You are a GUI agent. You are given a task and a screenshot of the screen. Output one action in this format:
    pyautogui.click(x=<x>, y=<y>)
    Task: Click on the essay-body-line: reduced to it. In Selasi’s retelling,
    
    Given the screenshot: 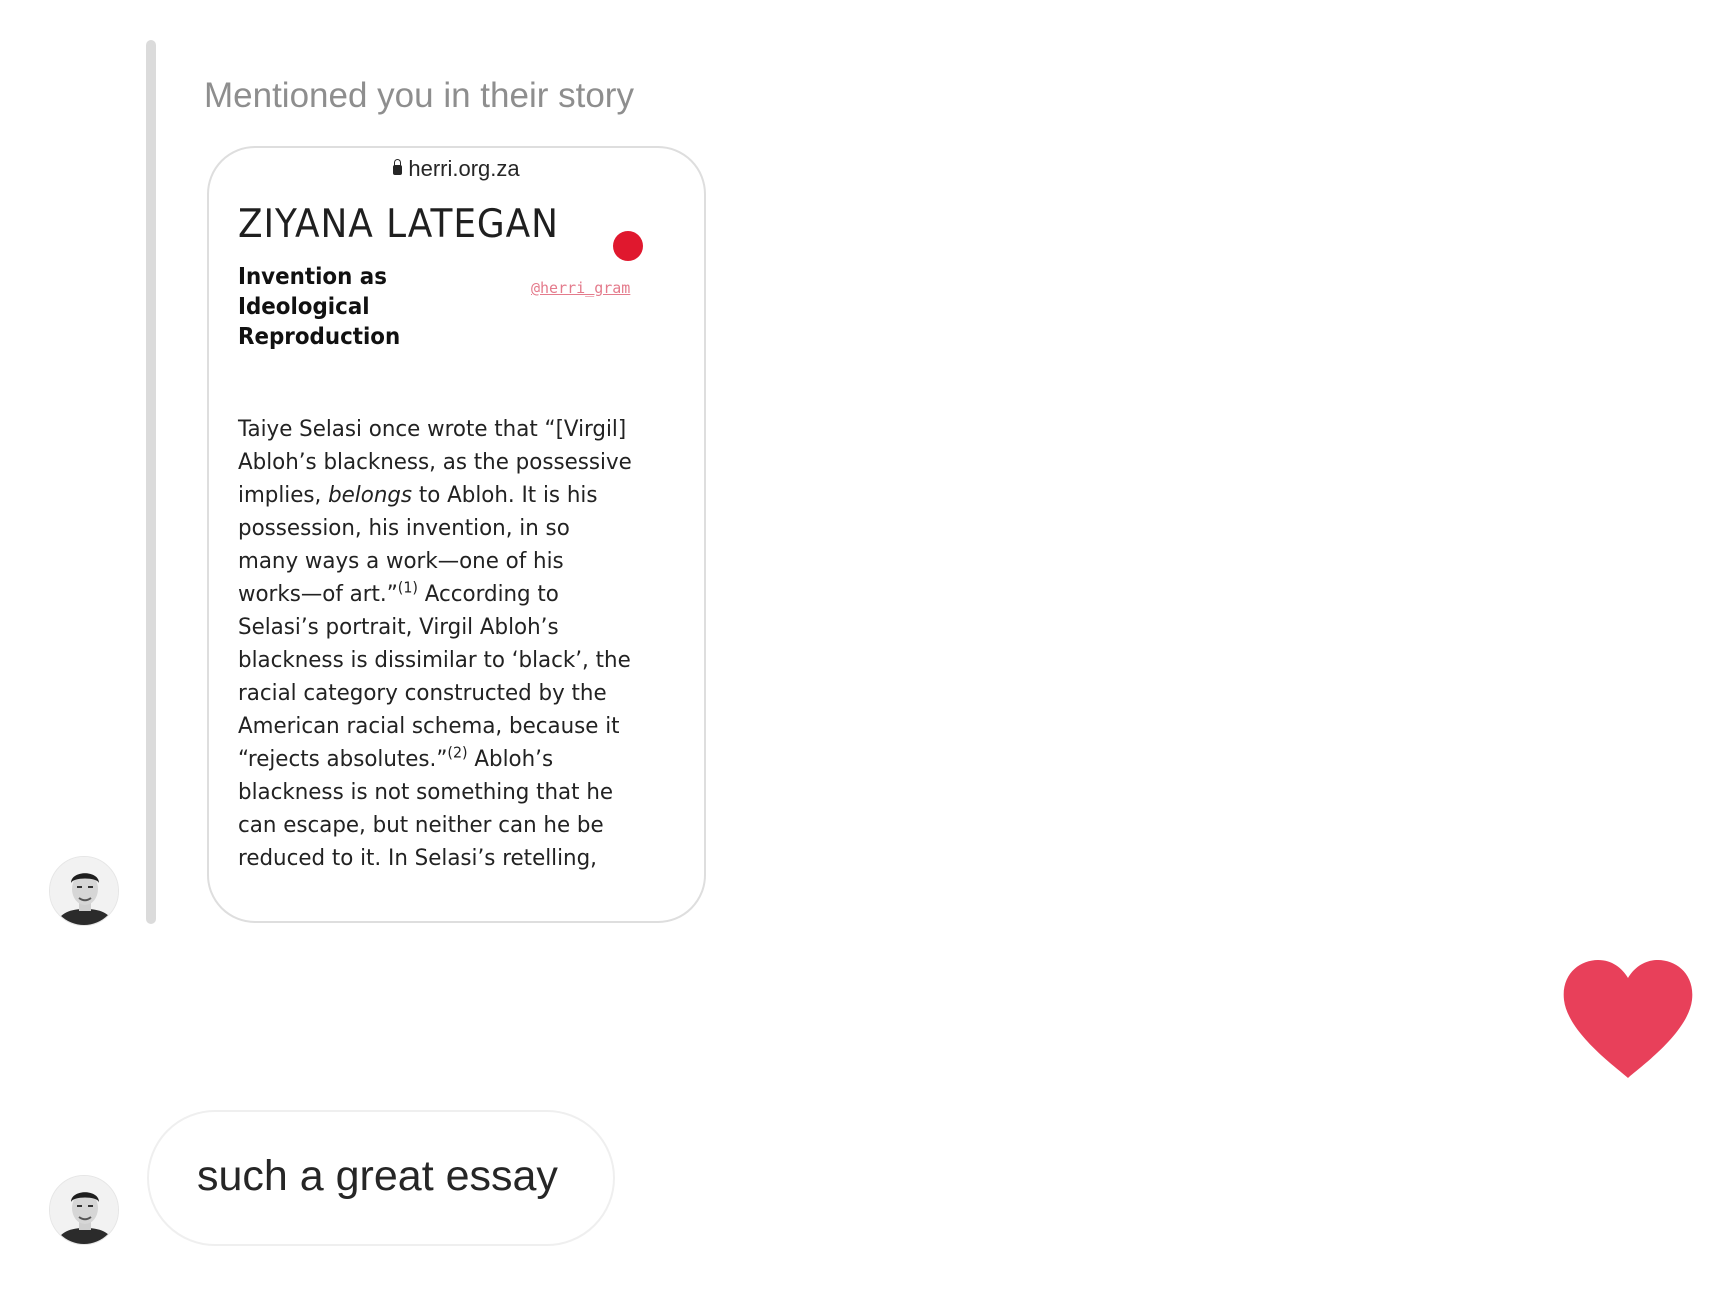 What is the action you would take?
    pyautogui.click(x=447, y=858)
    